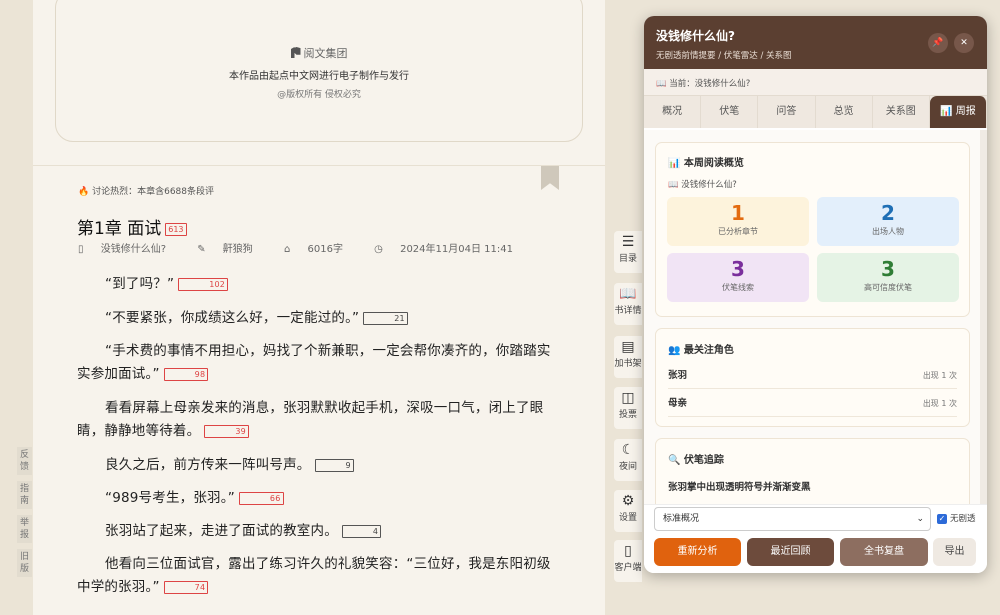  Describe the element at coordinates (24, 495) in the screenshot. I see `left-sidebar-item: 指南` at that location.